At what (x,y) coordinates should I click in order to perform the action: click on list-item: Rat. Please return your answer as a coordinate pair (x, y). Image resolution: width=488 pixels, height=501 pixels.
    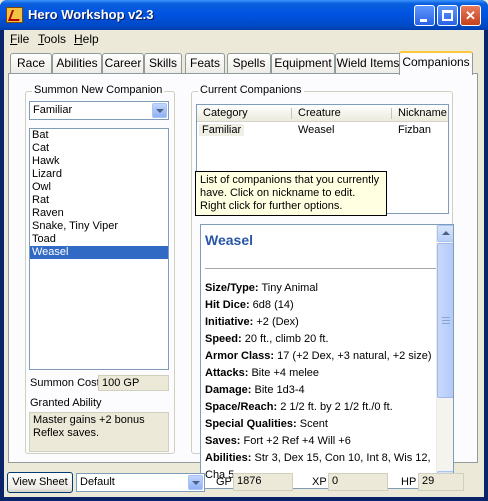
    Looking at the image, I should click on (99, 200).